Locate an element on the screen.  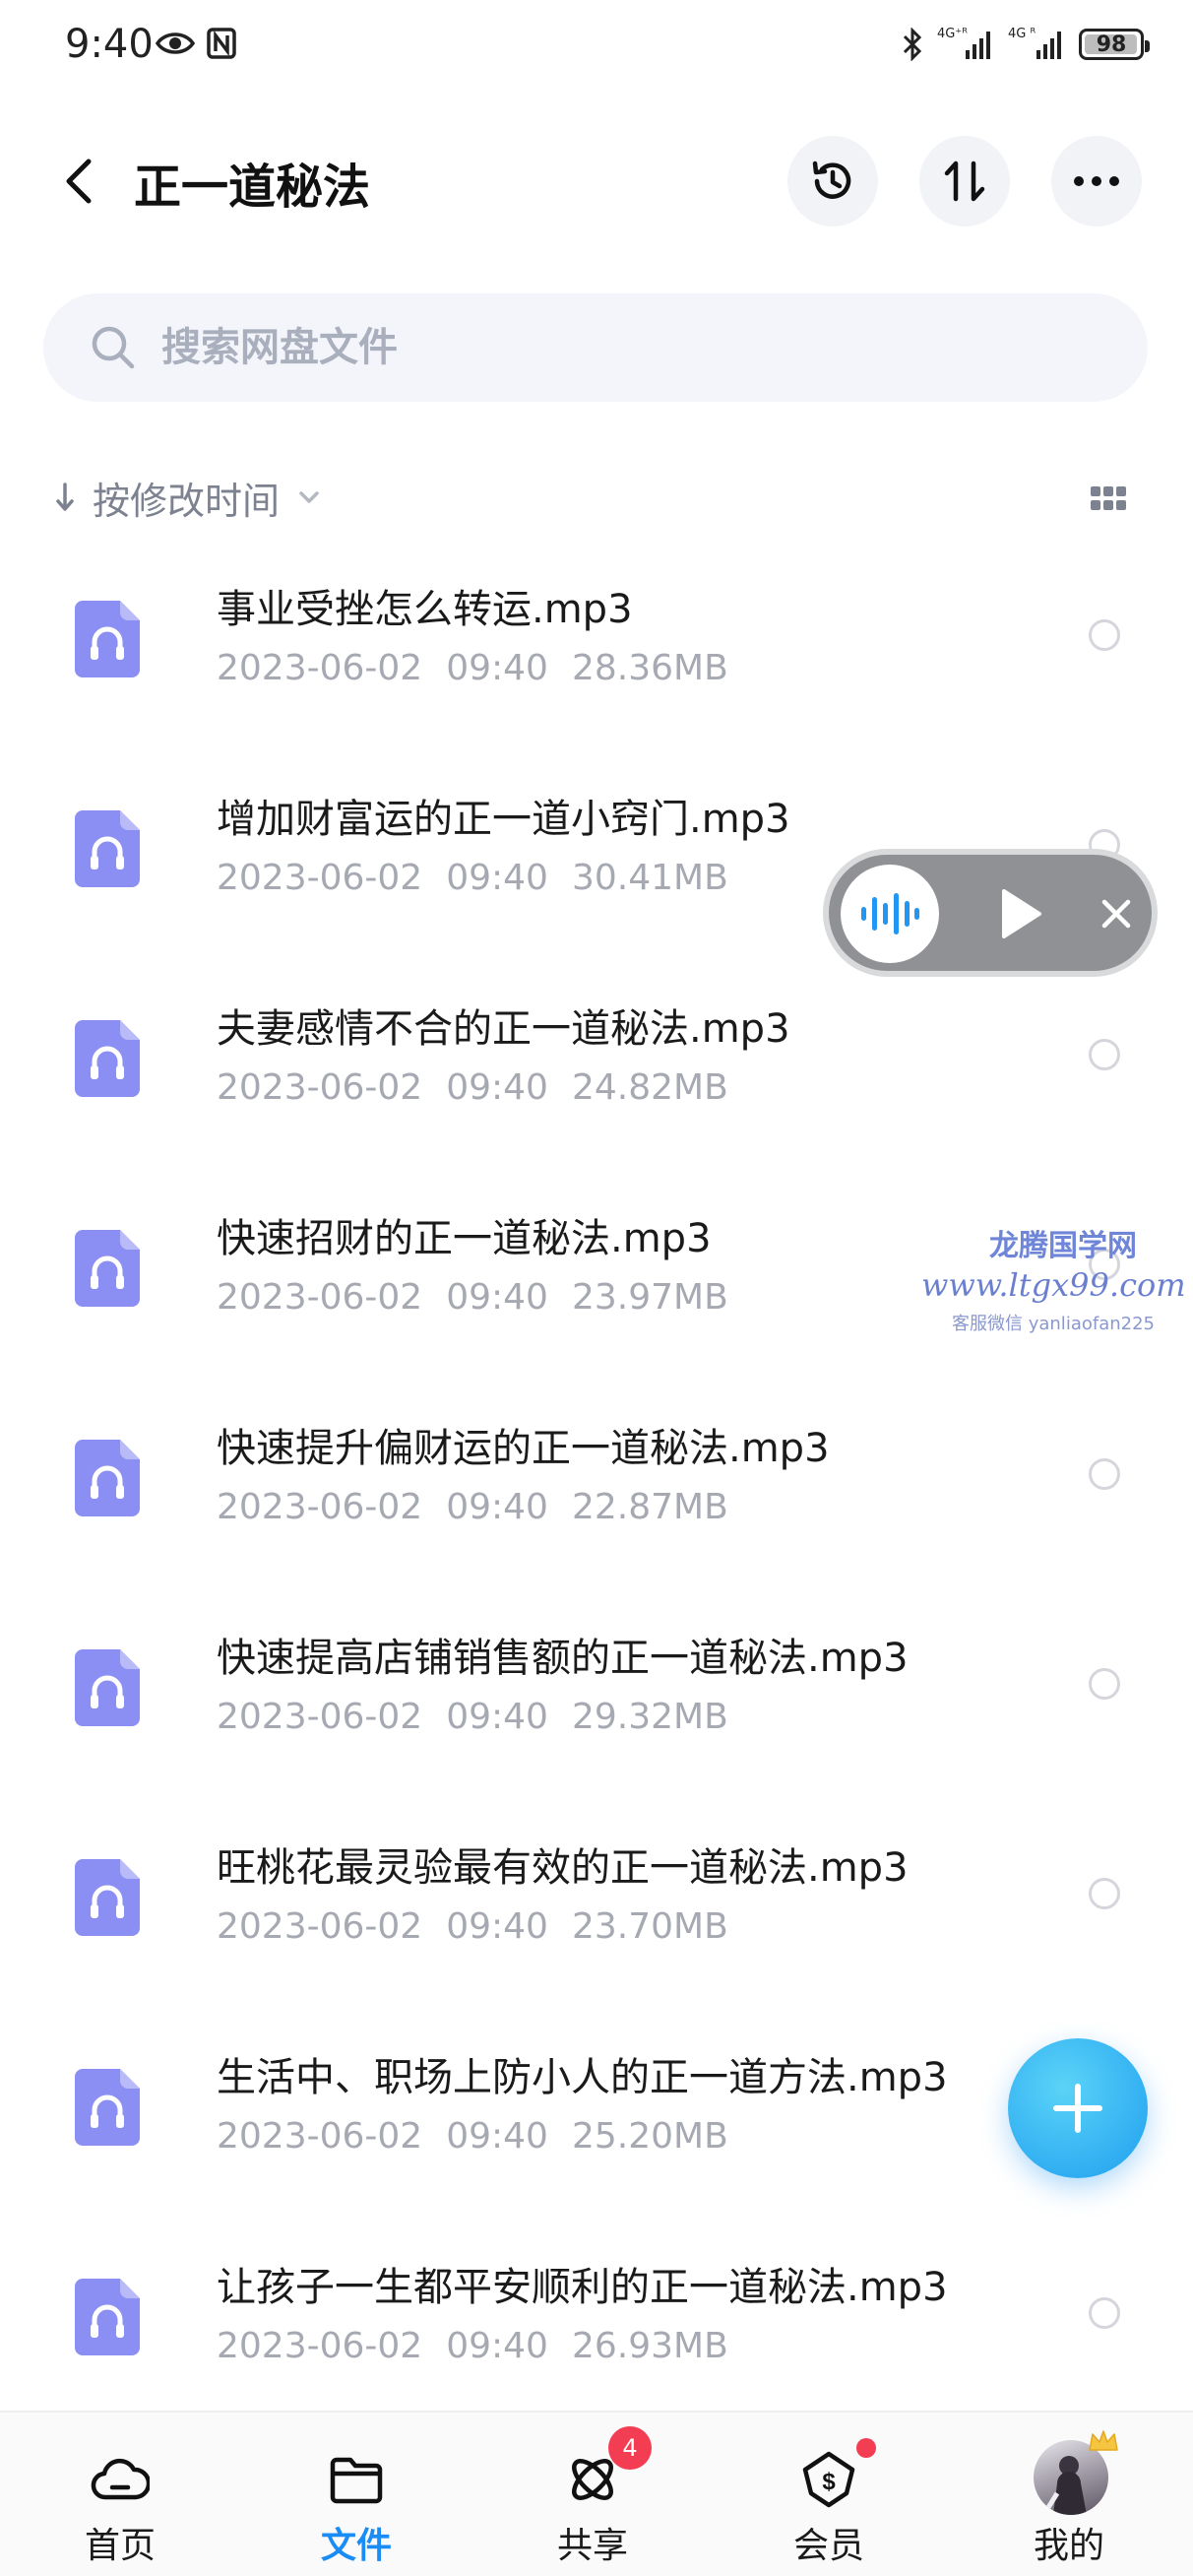
nav-label: 会员 is located at coordinates (828, 2546).